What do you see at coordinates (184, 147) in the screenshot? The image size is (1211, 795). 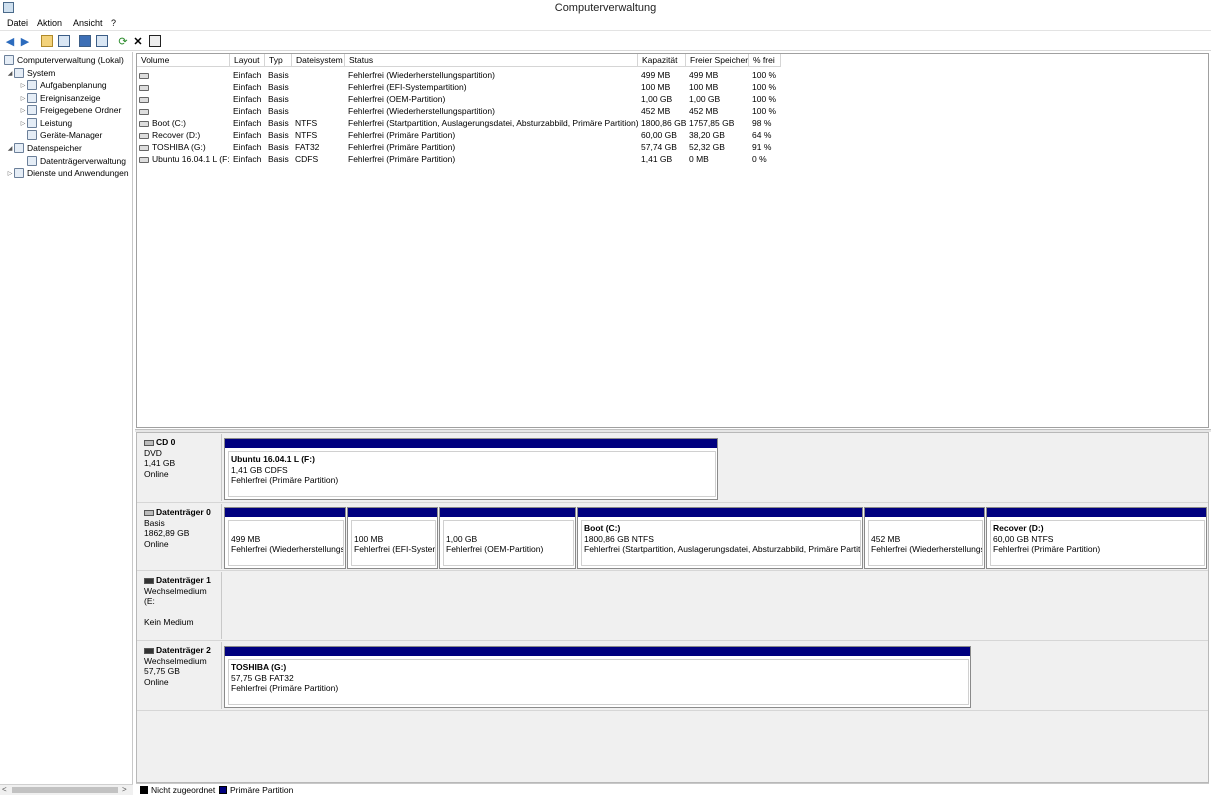 I see `table-cell: TOSHIBA (G:)` at bounding box center [184, 147].